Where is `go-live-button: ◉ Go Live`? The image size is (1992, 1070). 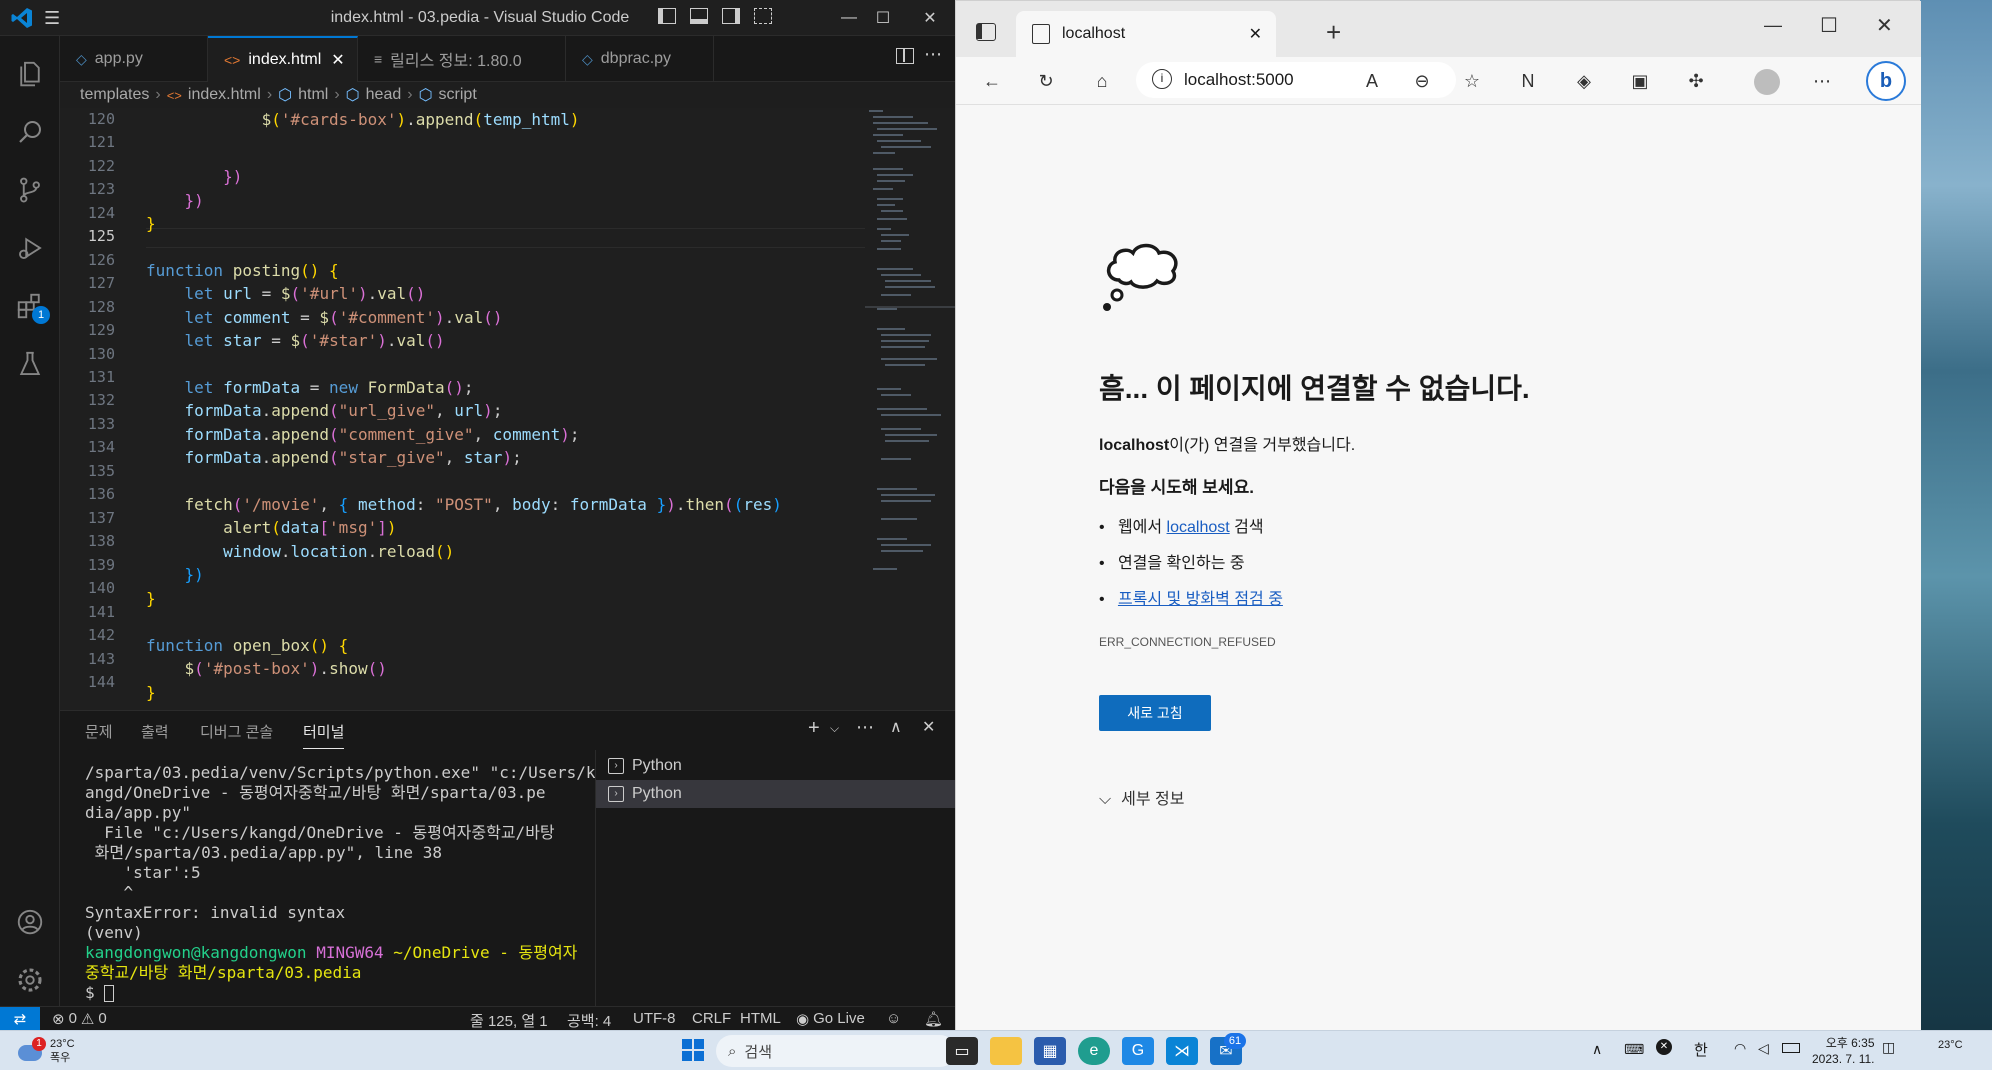 go-live-button: ◉ Go Live is located at coordinates (830, 1019).